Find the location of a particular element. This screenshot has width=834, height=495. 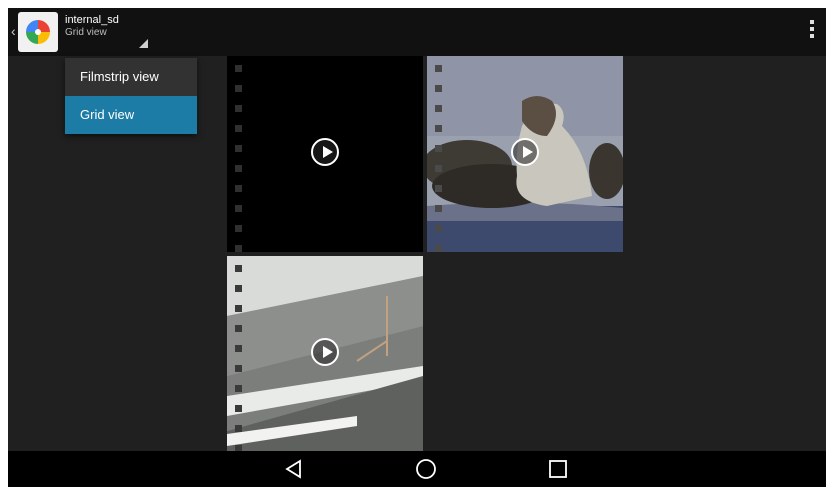

view-mode-subtitle: Grid view is located at coordinates (86, 32).